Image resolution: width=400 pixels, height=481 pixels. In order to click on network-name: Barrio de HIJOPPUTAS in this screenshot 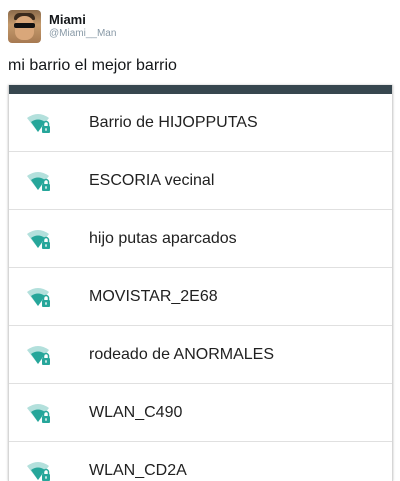, I will do `click(173, 122)`.